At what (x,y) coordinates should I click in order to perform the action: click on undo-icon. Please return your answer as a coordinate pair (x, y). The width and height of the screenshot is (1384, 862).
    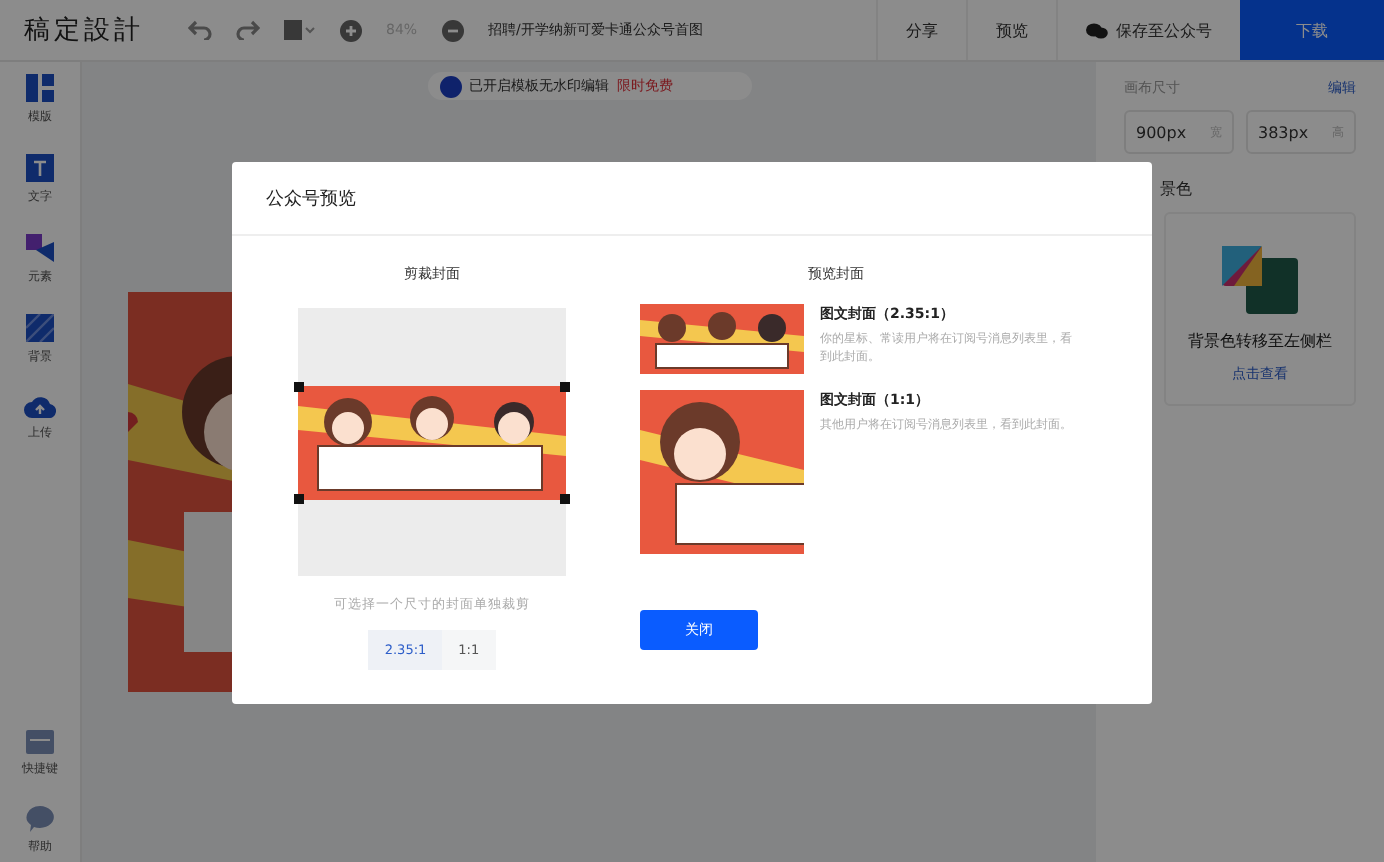
    Looking at the image, I should click on (200, 30).